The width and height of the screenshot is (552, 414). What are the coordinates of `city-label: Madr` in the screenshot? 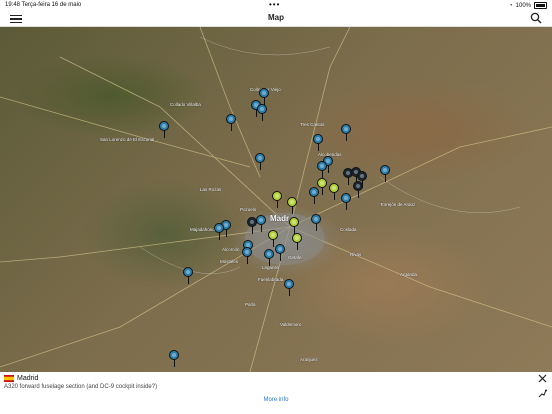 It's located at (280, 218).